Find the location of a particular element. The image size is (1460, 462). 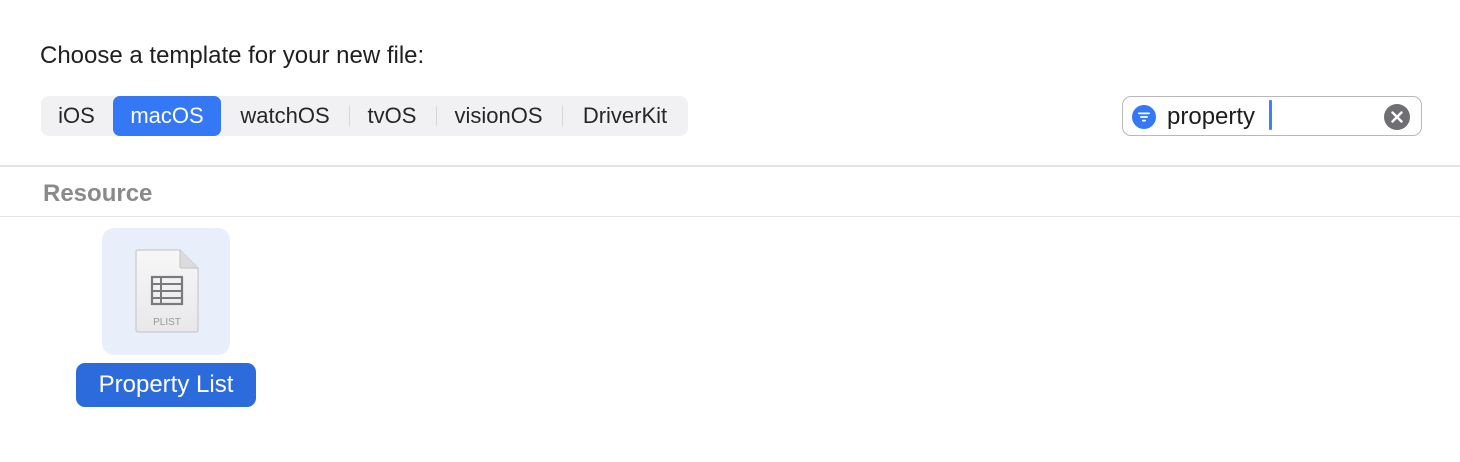

tab-ios: iOS is located at coordinates (76, 116).